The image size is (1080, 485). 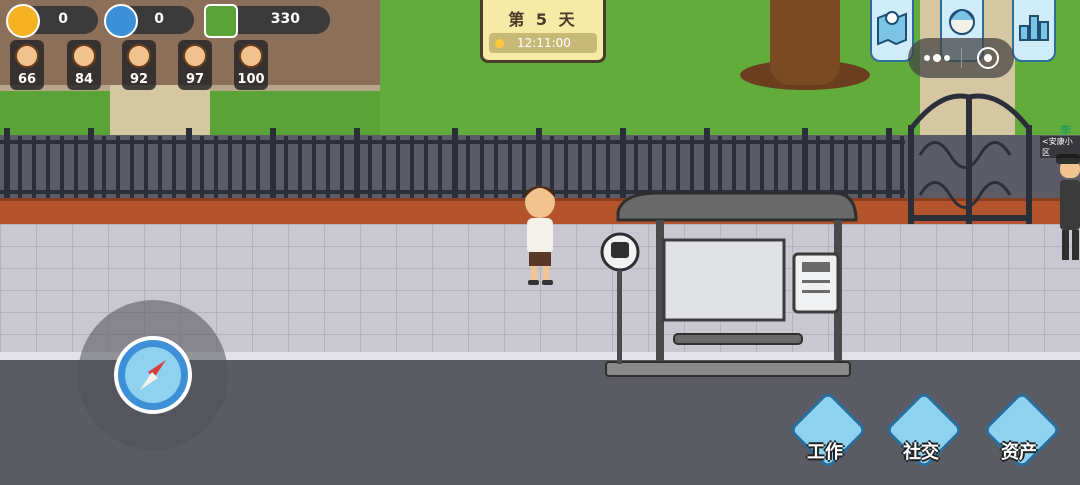 What do you see at coordinates (970, 159) in the screenshot?
I see `iron-gate` at bounding box center [970, 159].